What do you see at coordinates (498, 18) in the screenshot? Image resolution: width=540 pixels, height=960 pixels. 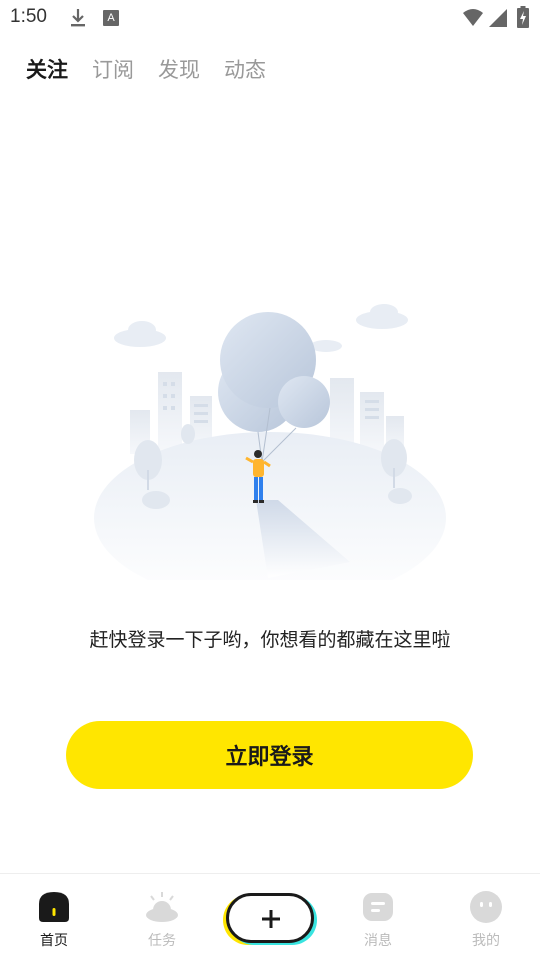 I see `signal-icon` at bounding box center [498, 18].